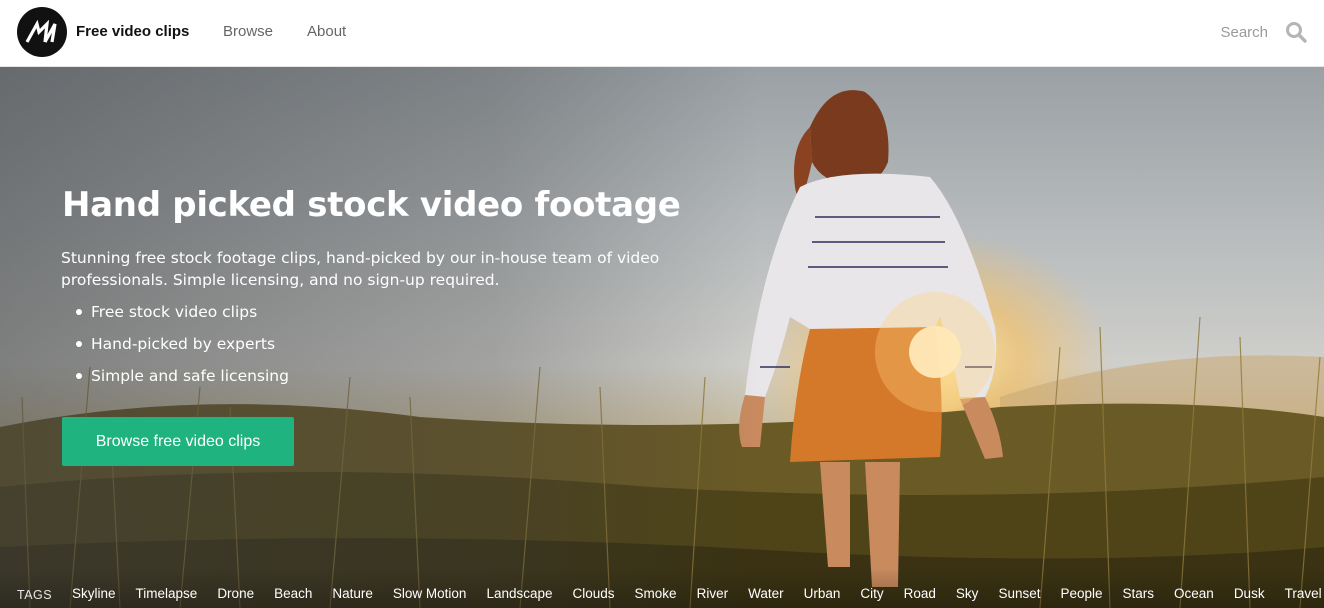 The image size is (1324, 608). I want to click on hero-title: Hand picked stock video footage, so click(371, 205).